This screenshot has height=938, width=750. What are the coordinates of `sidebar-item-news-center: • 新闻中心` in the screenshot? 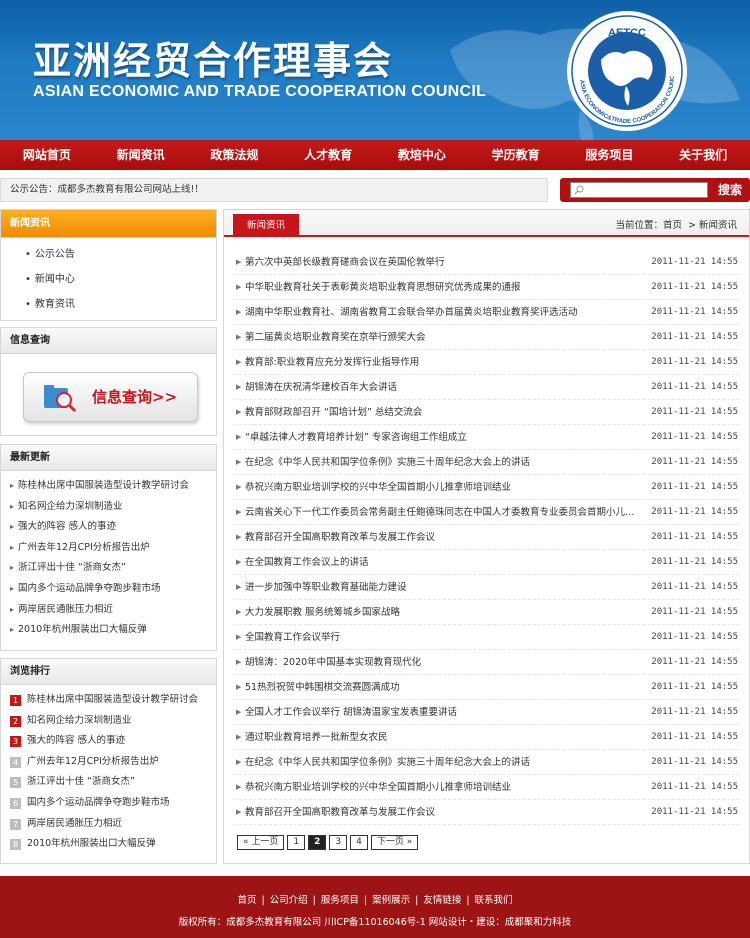 It's located at (108, 279).